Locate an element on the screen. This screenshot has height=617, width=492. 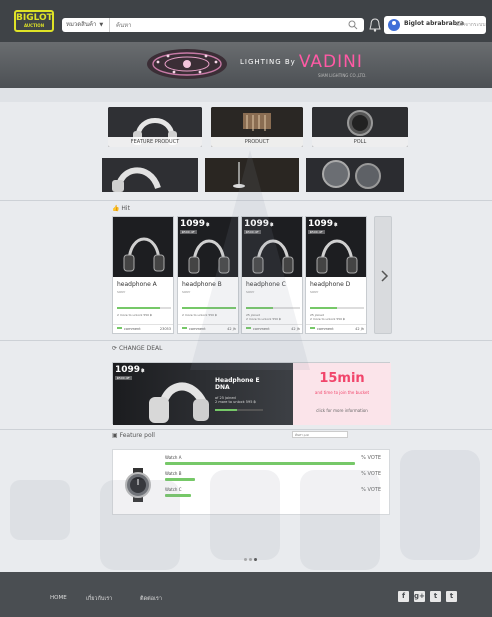
chevron-down-icon: ▼ is located at coordinates (101, 25).